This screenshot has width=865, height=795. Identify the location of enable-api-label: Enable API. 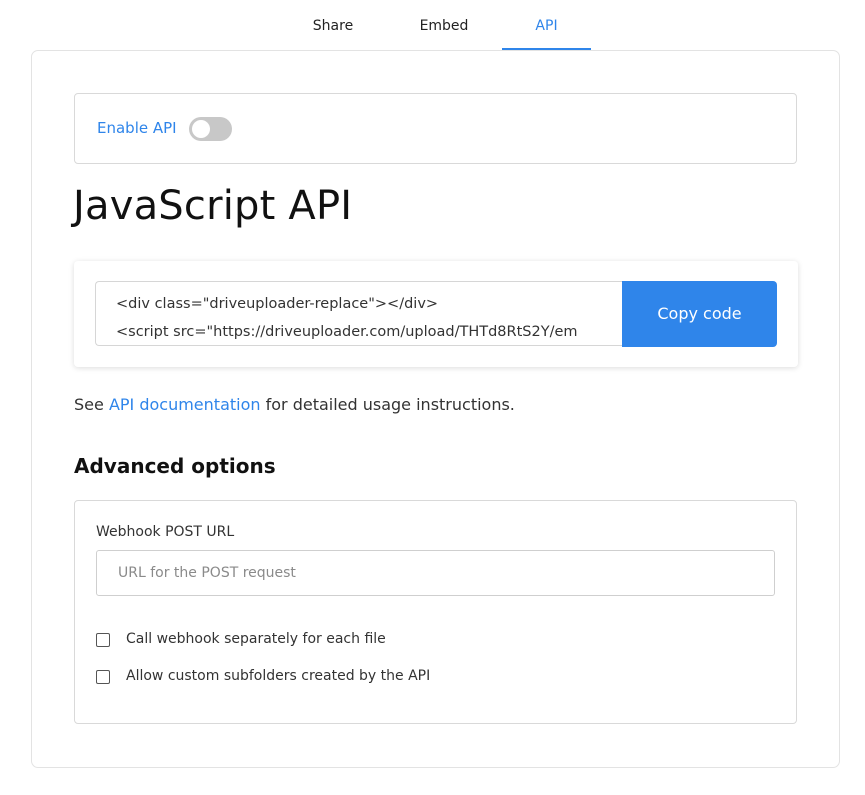
(137, 128).